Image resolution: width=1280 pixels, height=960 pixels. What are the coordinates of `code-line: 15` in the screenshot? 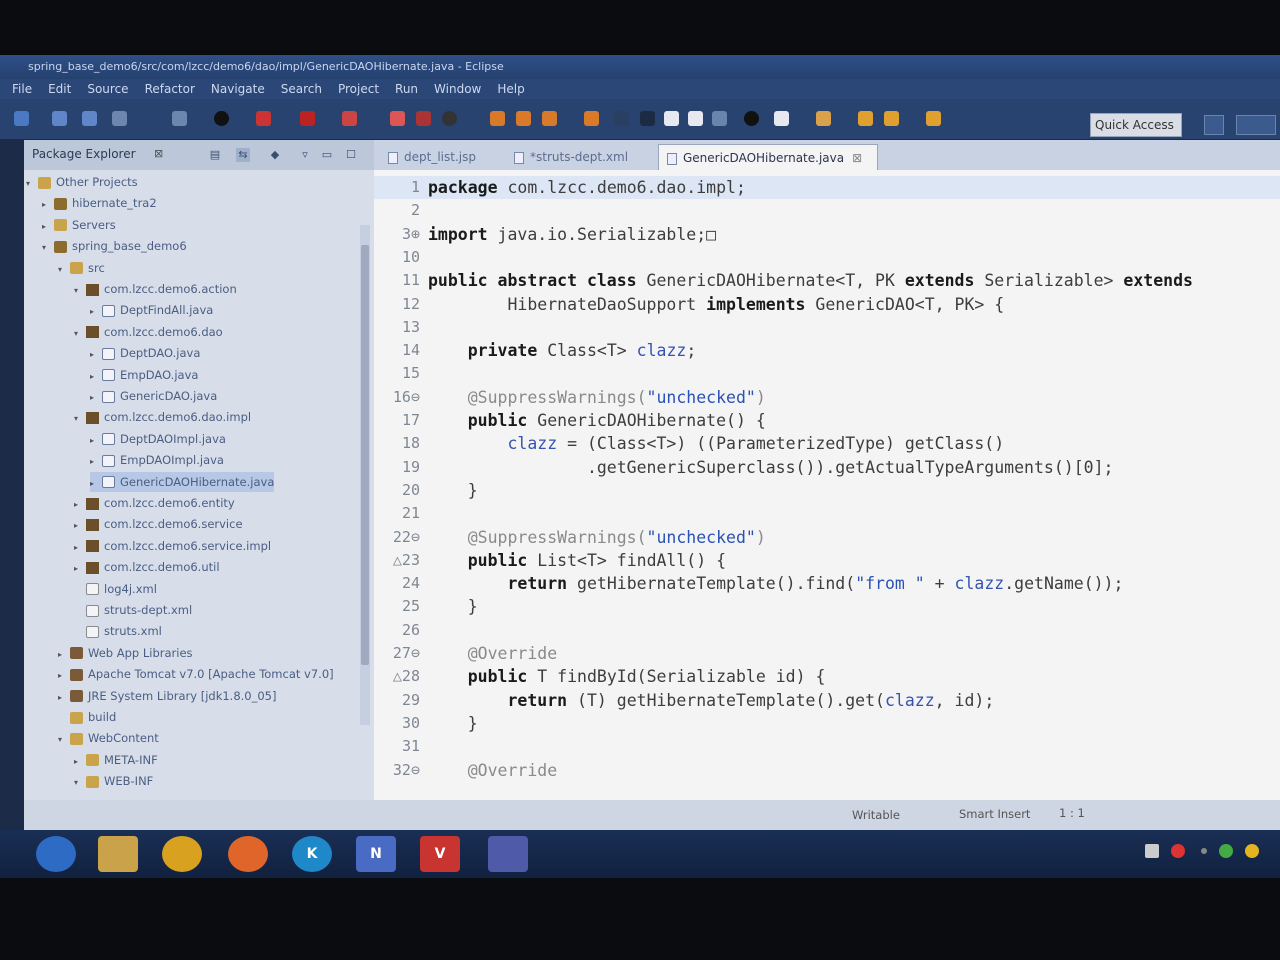 It's located at (827, 373).